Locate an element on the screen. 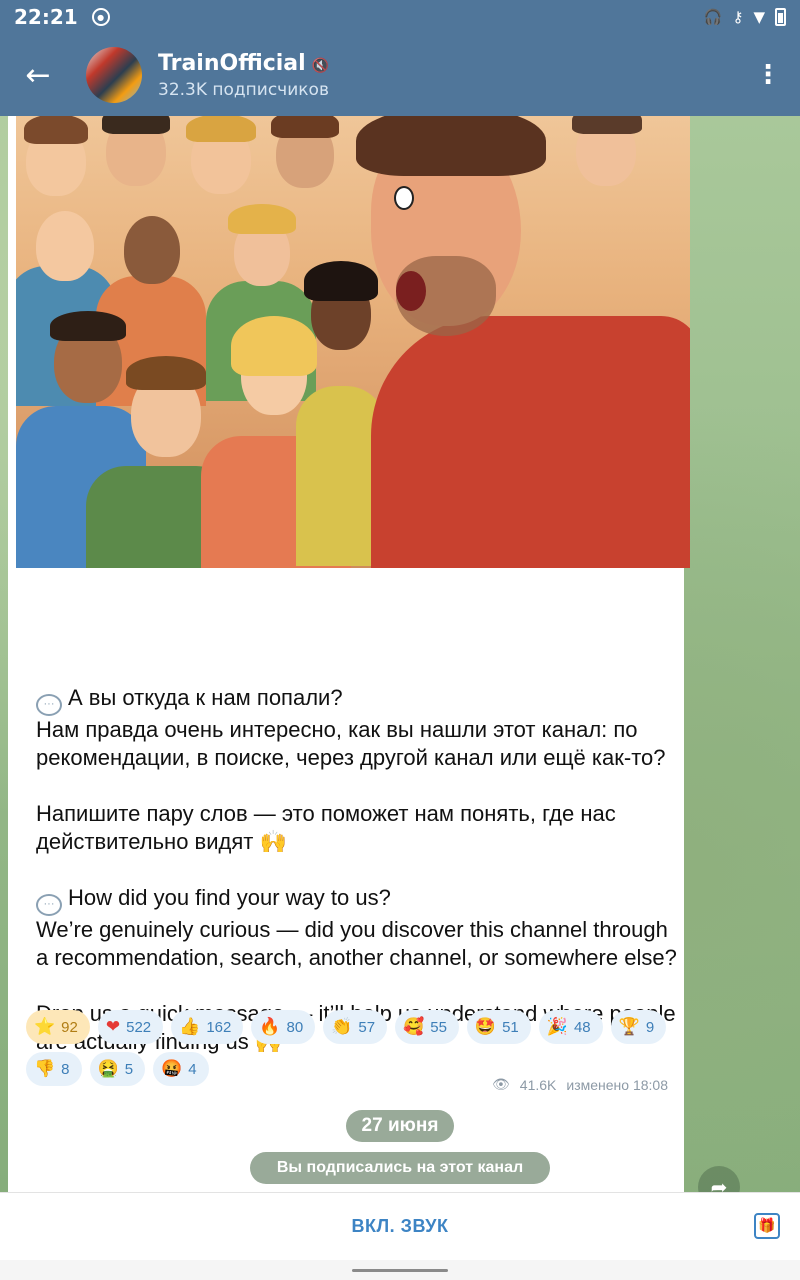 The width and height of the screenshot is (800, 1280). reaction-star-eyes: 🤩 51 is located at coordinates (498, 1027).